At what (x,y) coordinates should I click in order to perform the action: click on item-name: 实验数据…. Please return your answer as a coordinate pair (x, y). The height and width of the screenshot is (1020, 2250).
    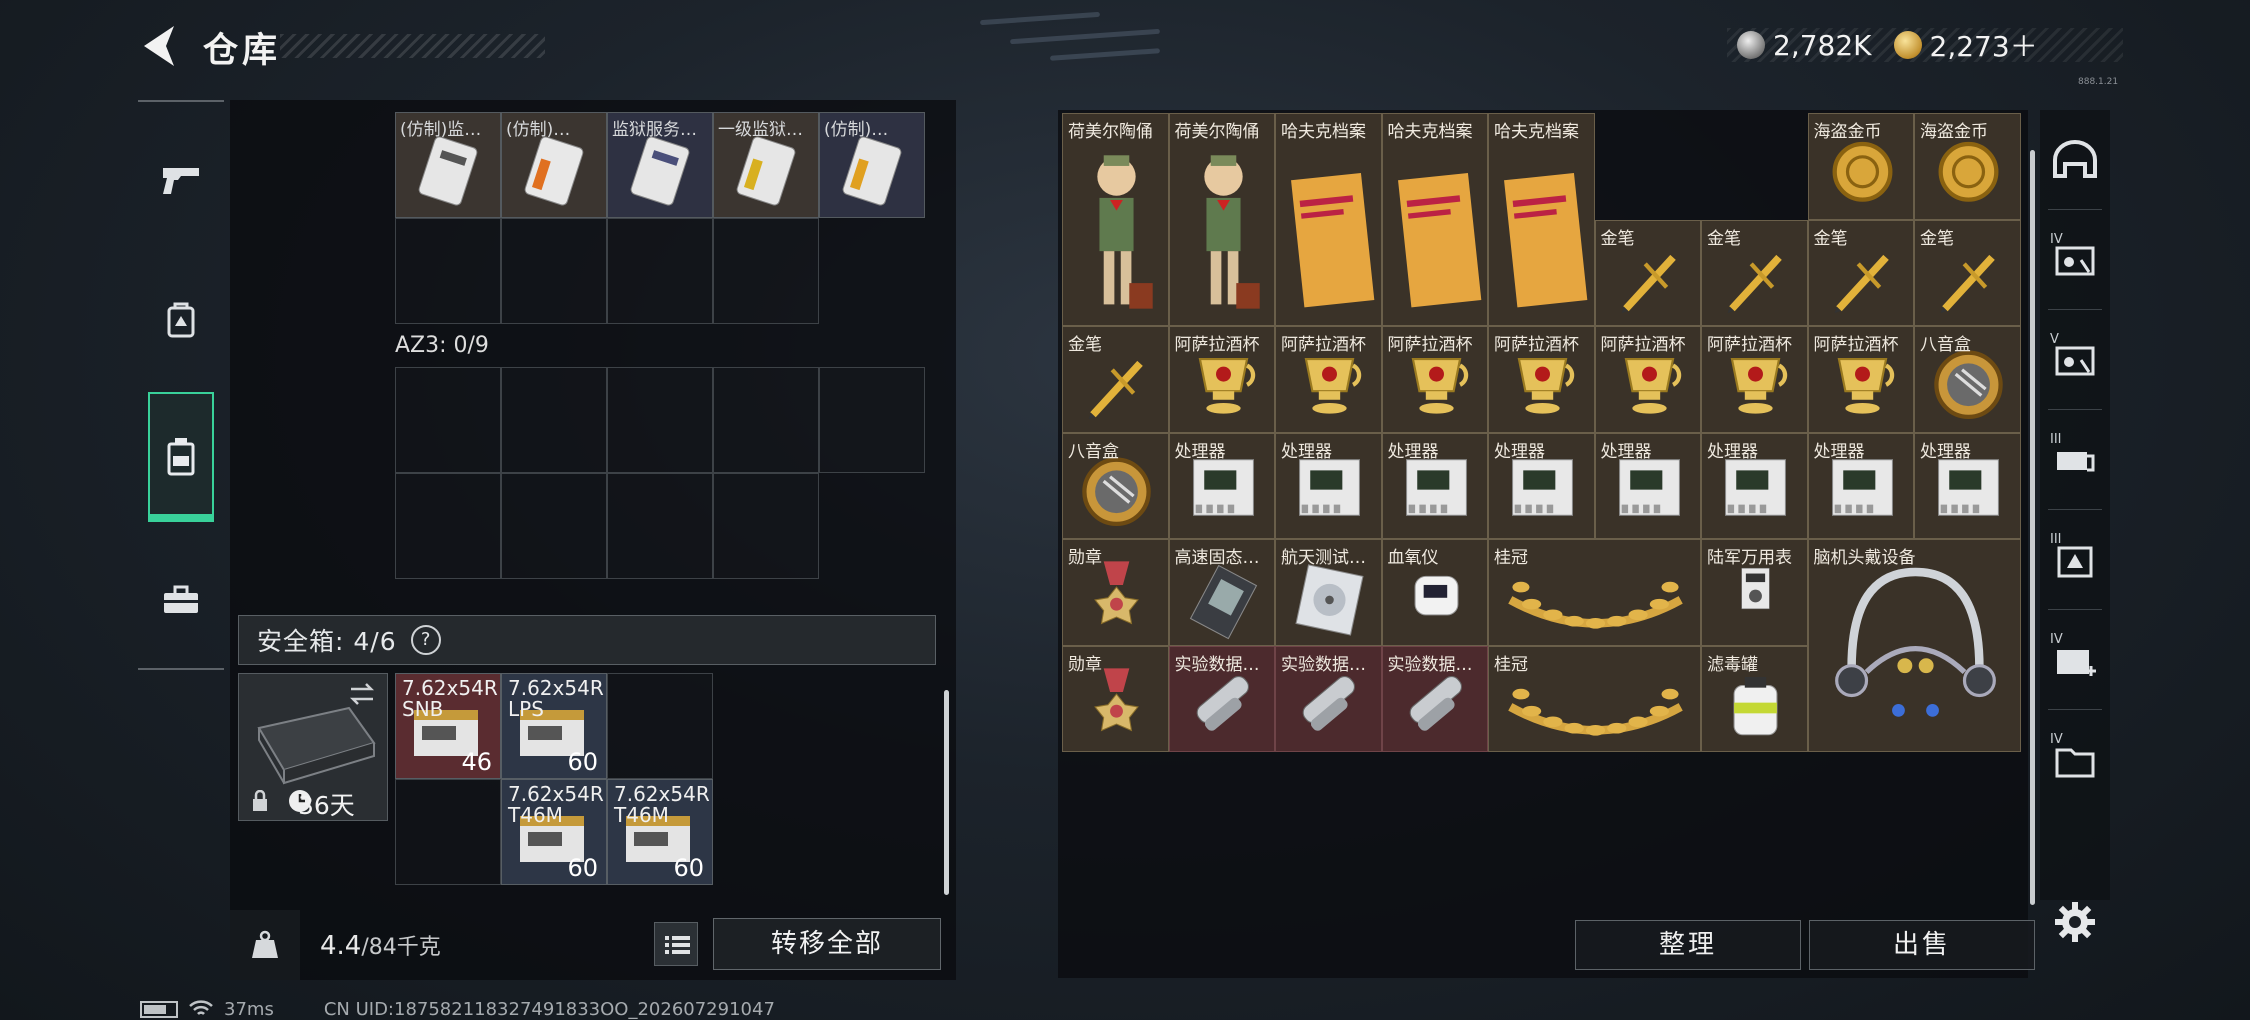
    Looking at the image, I should click on (1430, 664).